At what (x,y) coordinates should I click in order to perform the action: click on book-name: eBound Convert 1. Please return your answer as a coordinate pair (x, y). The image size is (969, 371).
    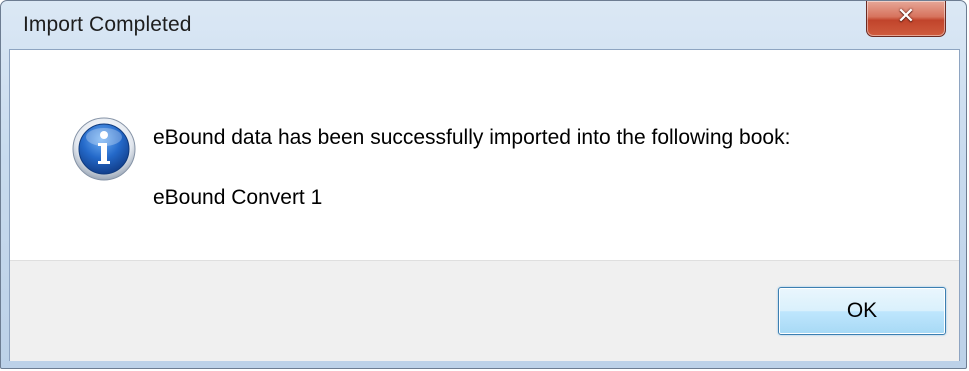
    Looking at the image, I should click on (238, 197).